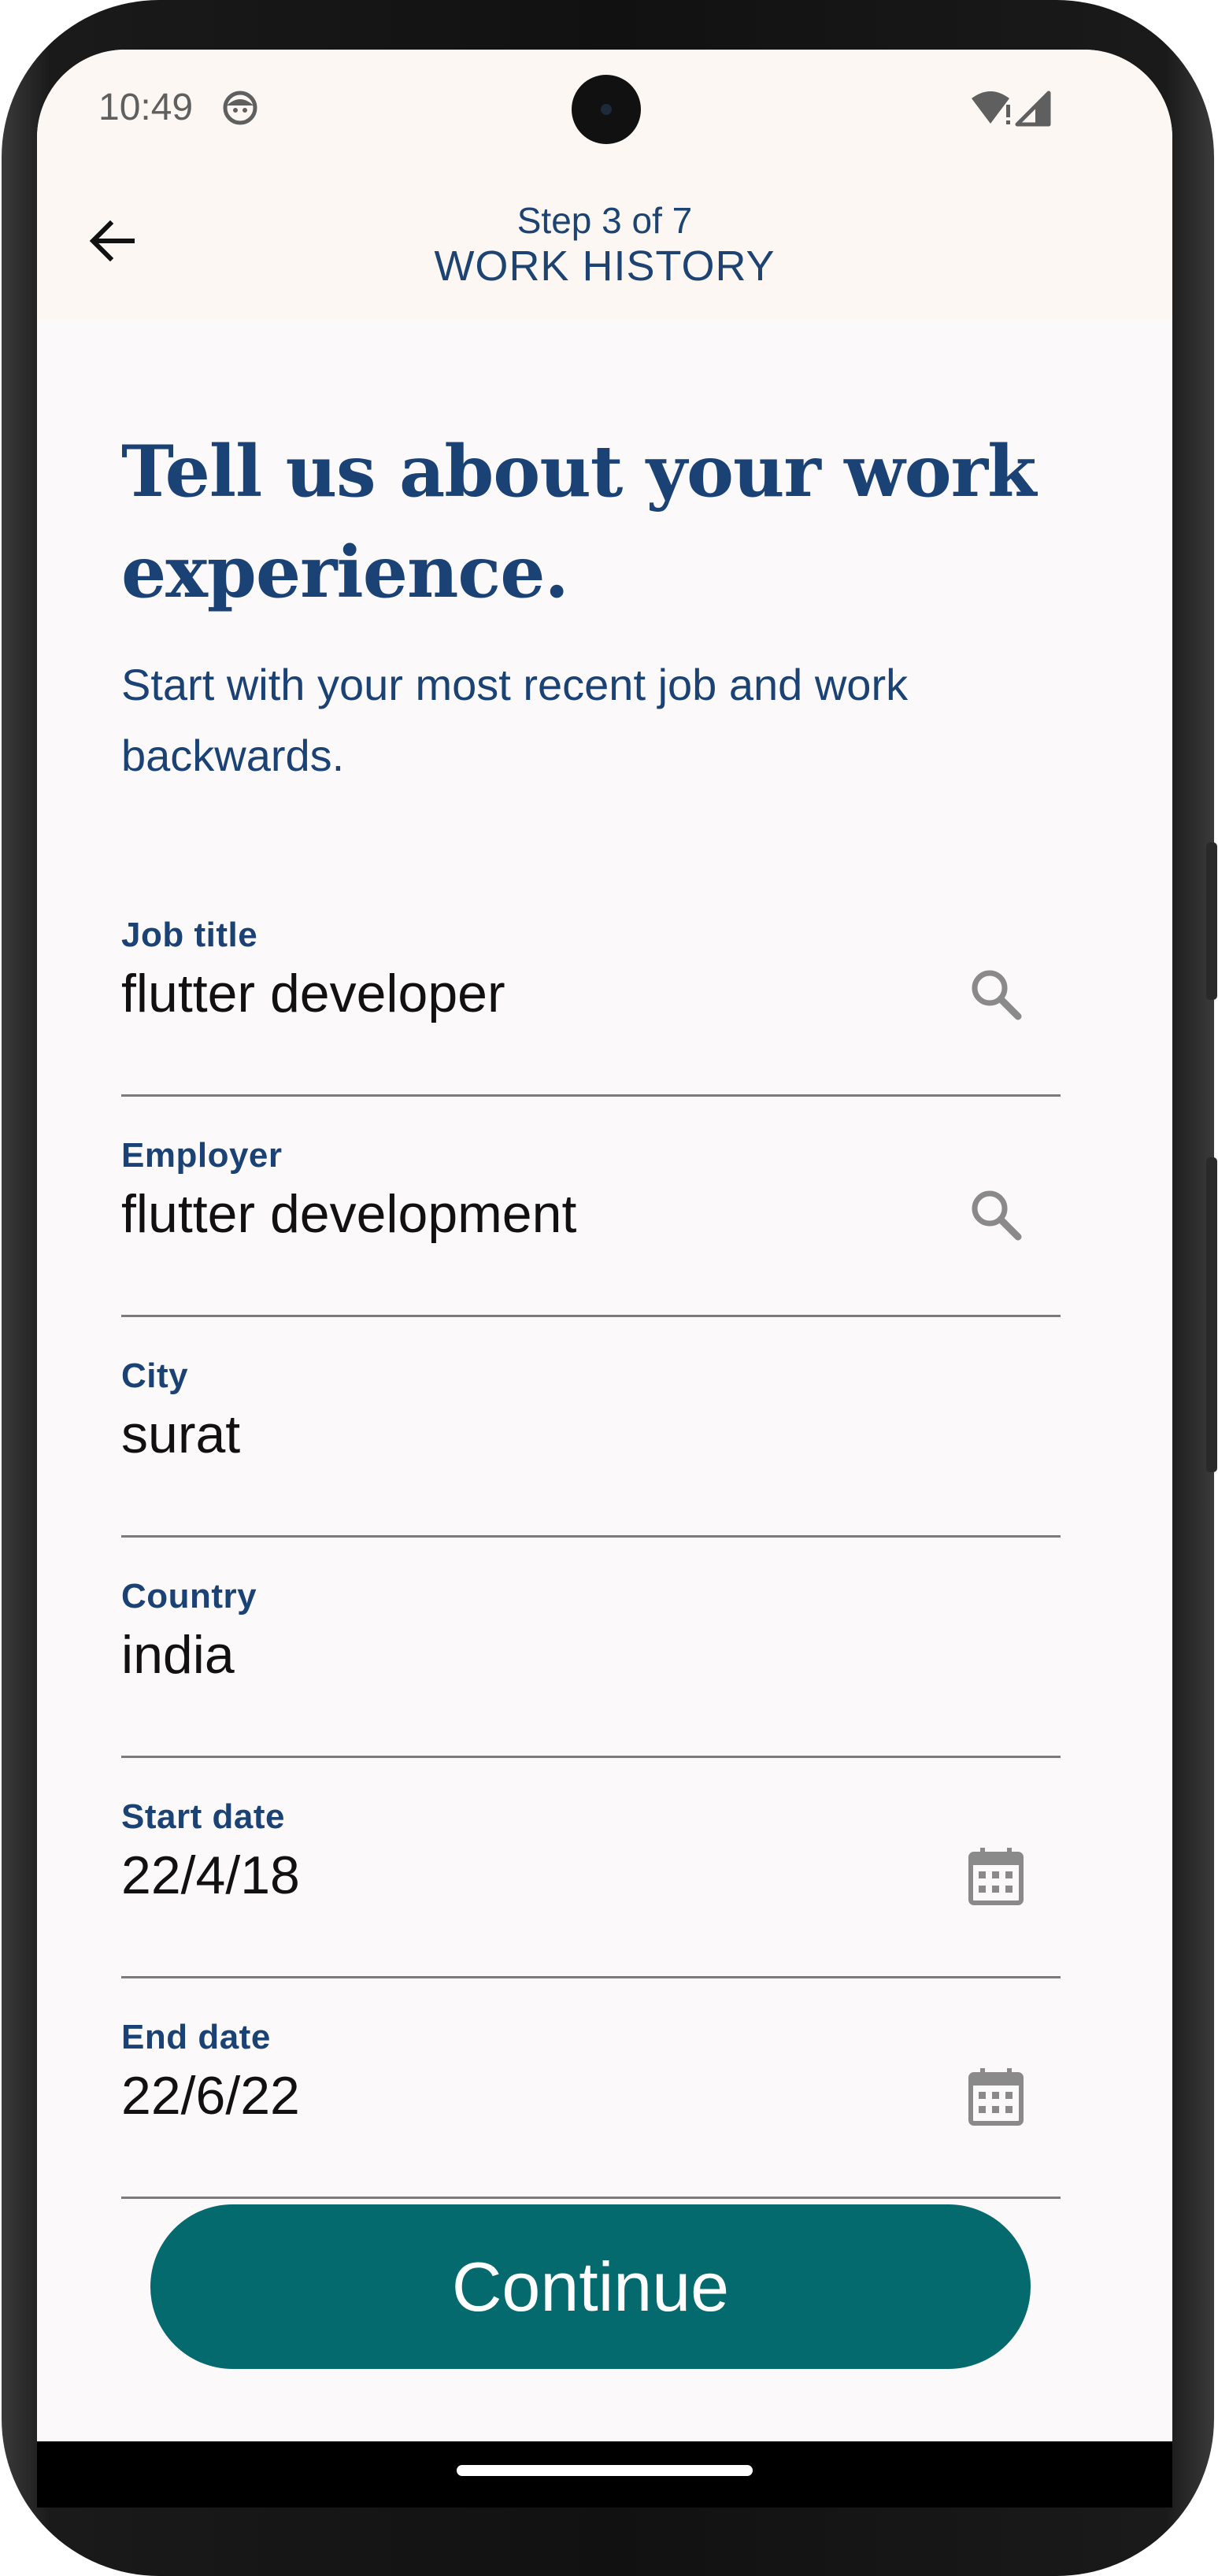 The image size is (1218, 2576). Describe the element at coordinates (605, 2470) in the screenshot. I see `home-indicator` at that location.